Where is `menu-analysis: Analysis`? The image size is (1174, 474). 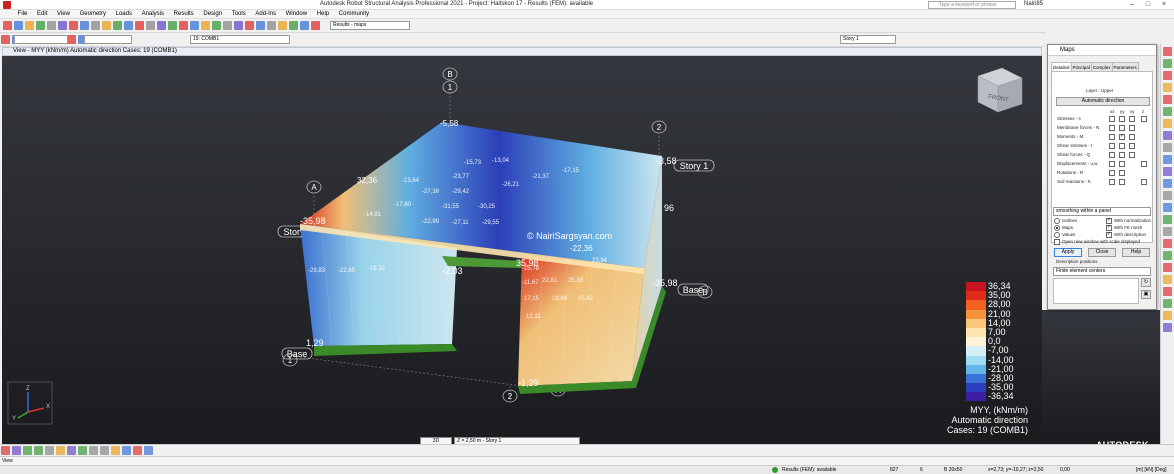
menu-analysis: Analysis is located at coordinates (153, 14).